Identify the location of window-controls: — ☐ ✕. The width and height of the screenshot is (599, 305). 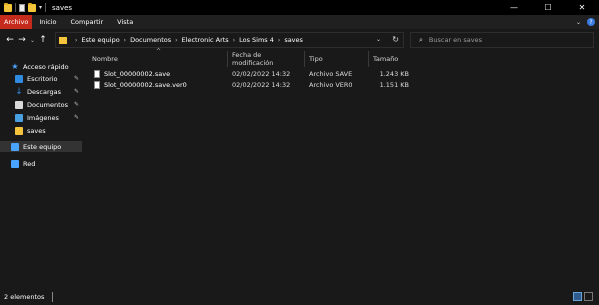
(548, 7).